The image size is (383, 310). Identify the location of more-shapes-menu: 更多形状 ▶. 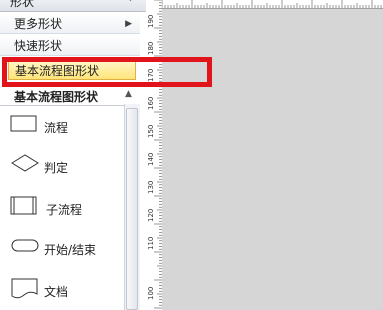
(70, 24).